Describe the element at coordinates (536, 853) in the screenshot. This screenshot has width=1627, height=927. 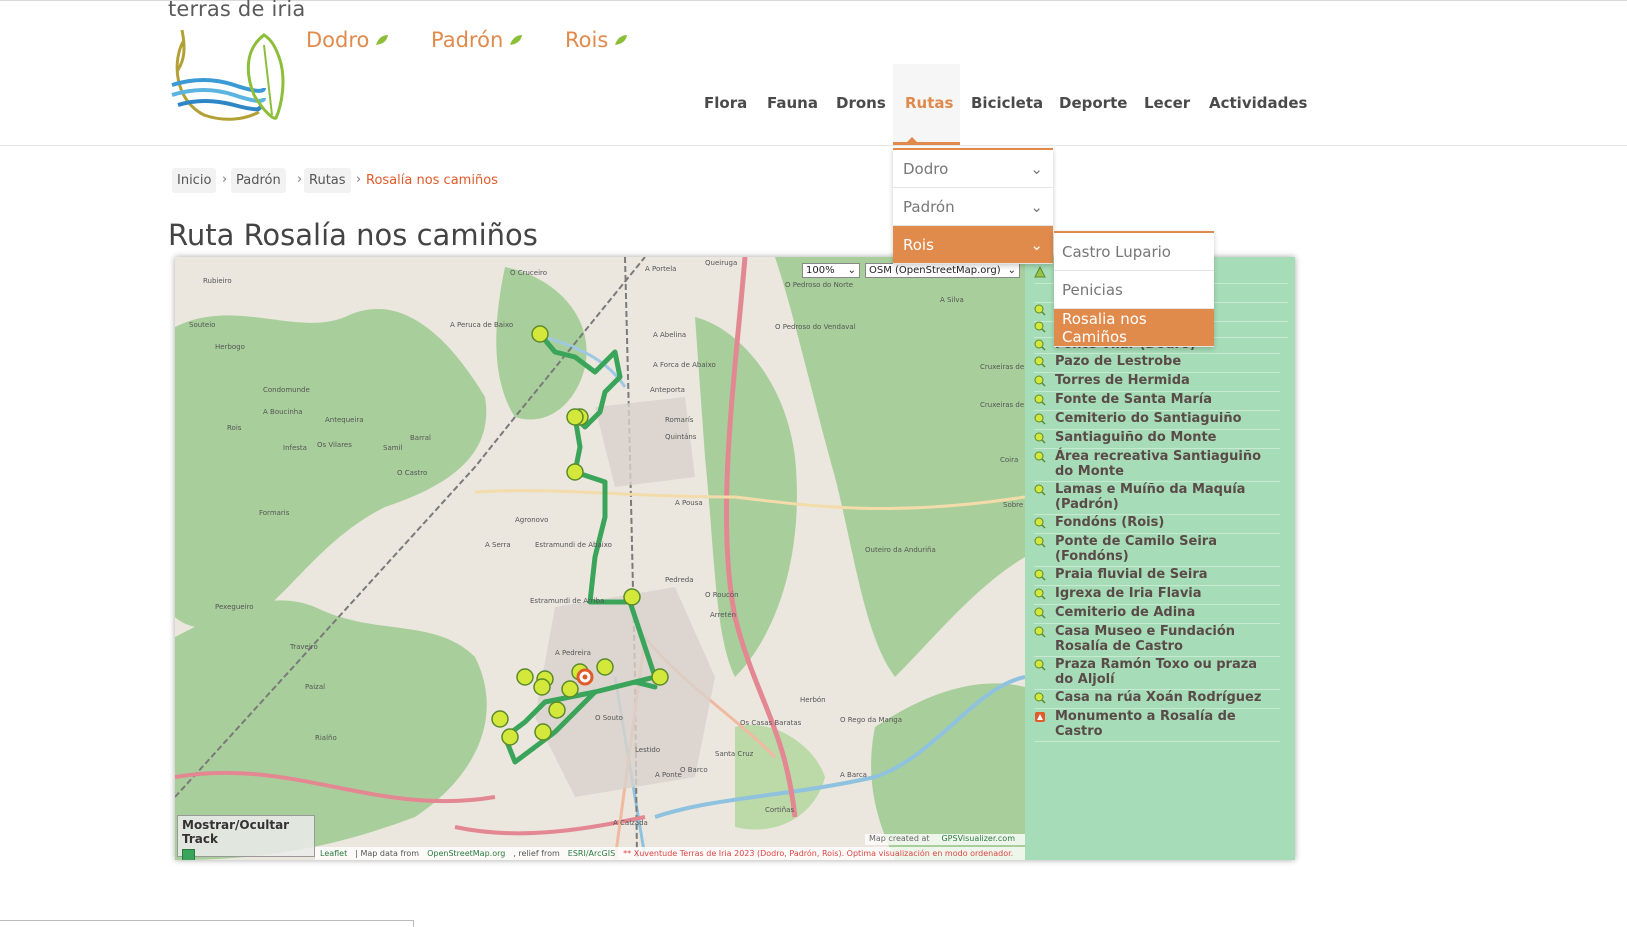
I see `attribution-text: , relief from` at that location.